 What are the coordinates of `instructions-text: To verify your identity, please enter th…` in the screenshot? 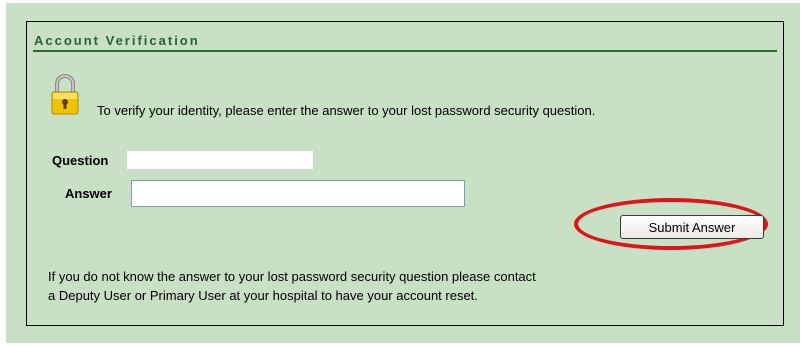 It's located at (346, 110).